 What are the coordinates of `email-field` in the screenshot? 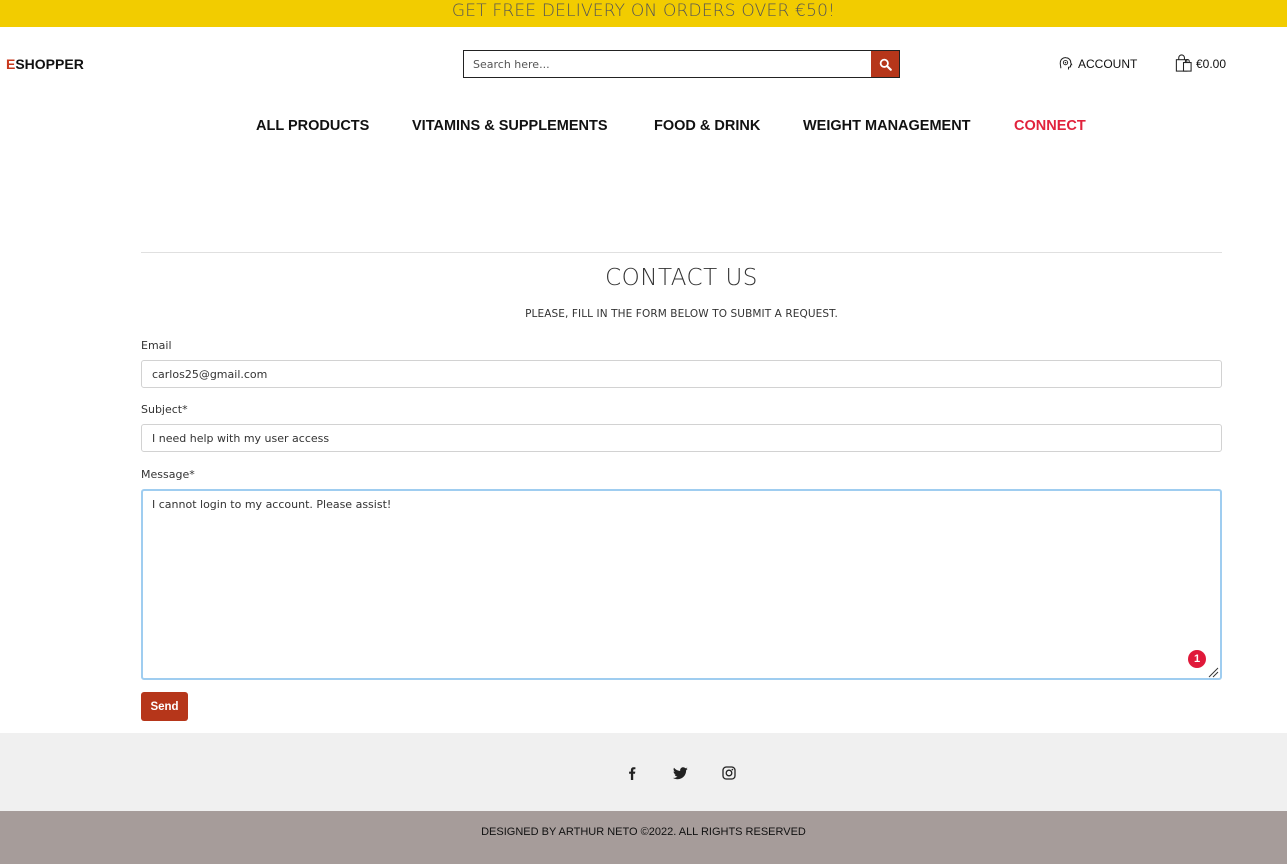 It's located at (681, 374).